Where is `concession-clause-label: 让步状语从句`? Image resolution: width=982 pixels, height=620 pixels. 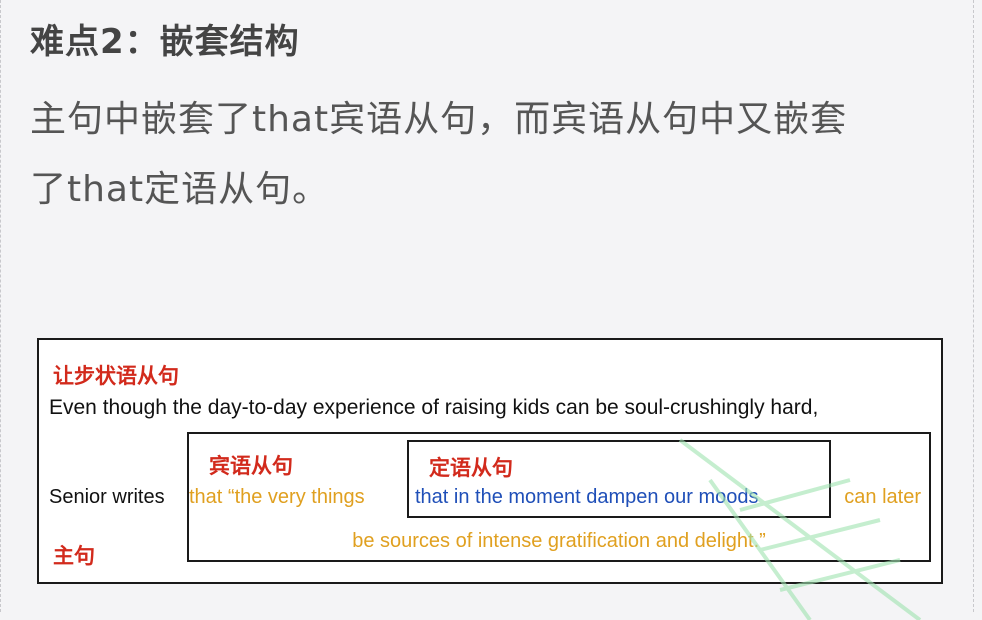 concession-clause-label: 让步状语从句 is located at coordinates (116, 376).